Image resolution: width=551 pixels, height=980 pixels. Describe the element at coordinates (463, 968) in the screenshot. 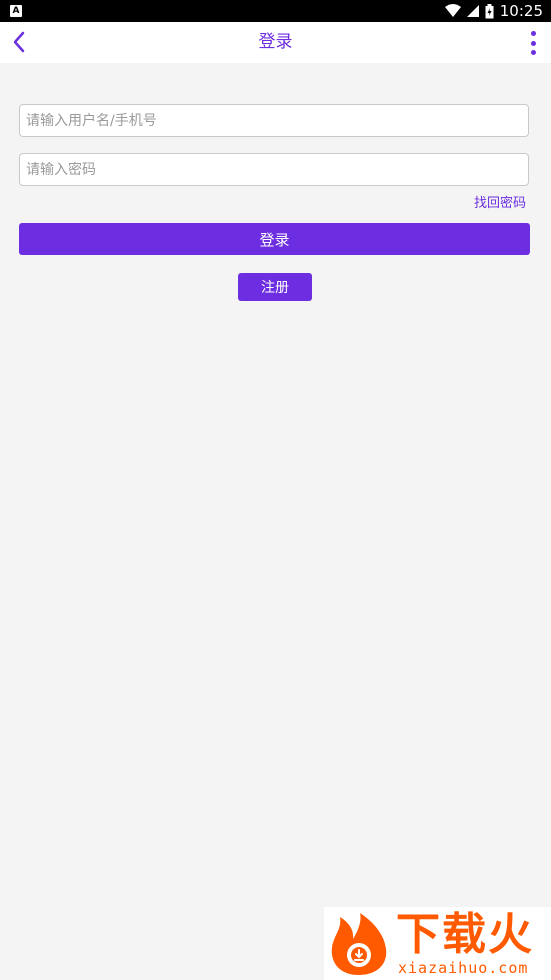

I see `watermark-url: xiazaihuo.com` at that location.